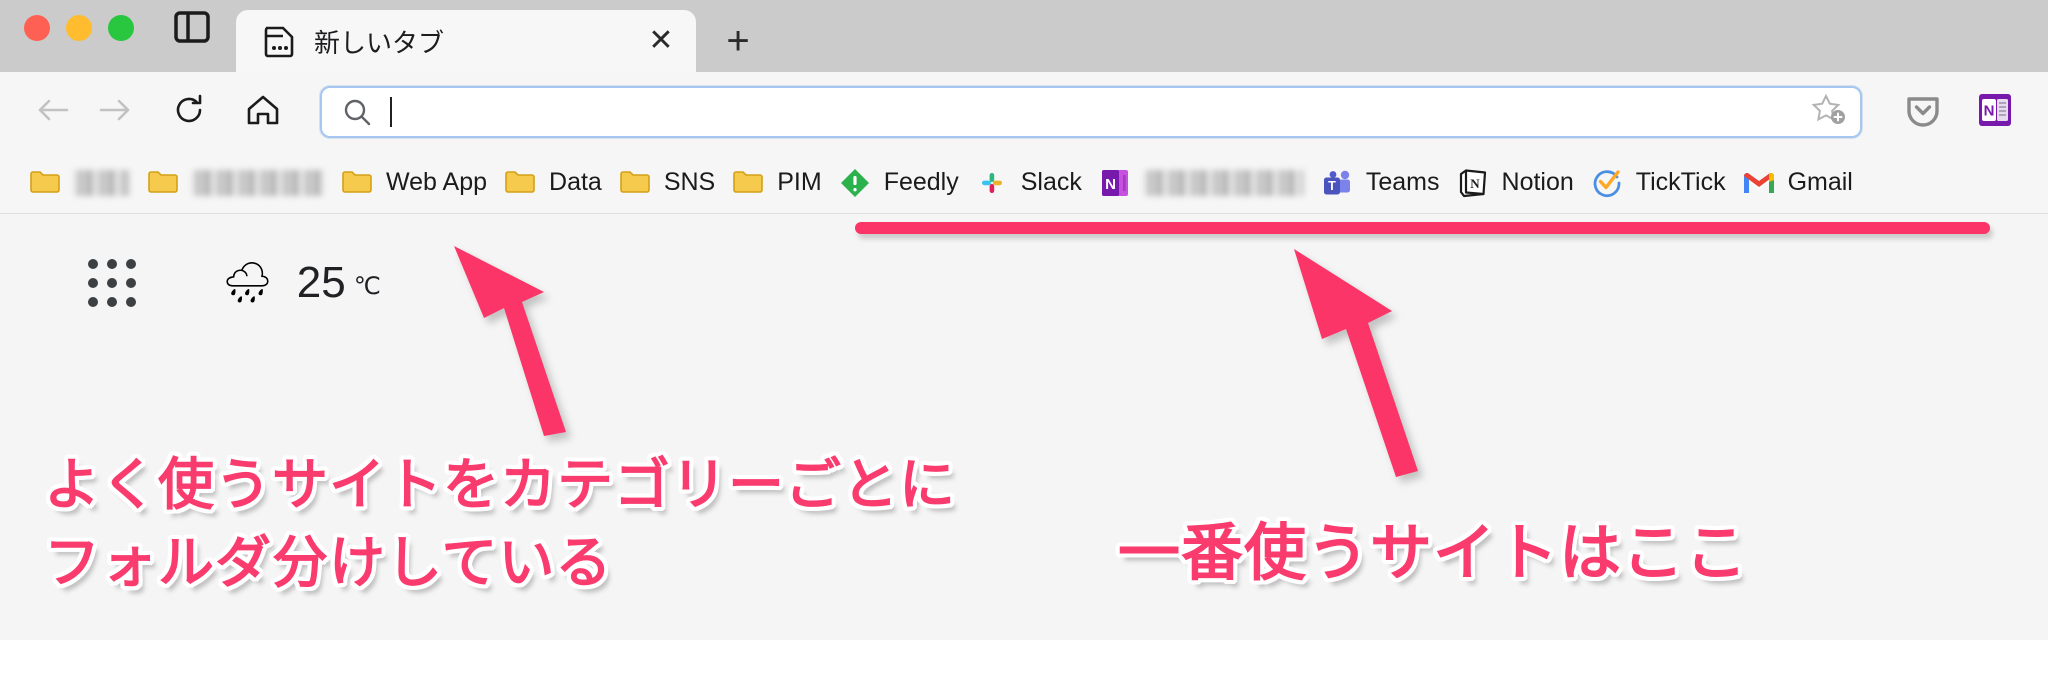 This screenshot has width=2048, height=676. What do you see at coordinates (79, 28) in the screenshot?
I see `minimize-window-button` at bounding box center [79, 28].